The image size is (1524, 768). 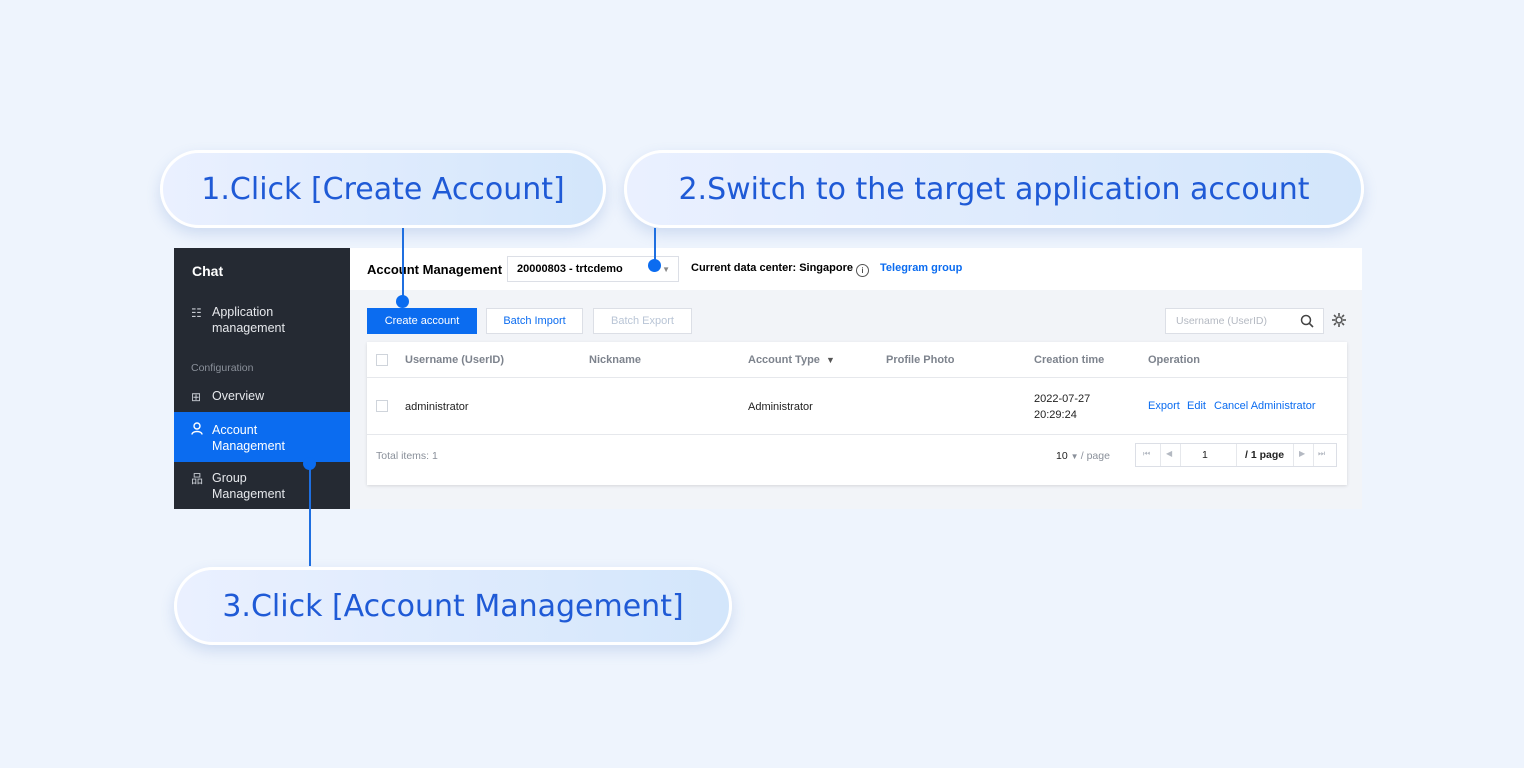 What do you see at coordinates (1169, 453) in the screenshot?
I see `prev-page-icon: ◀` at bounding box center [1169, 453].